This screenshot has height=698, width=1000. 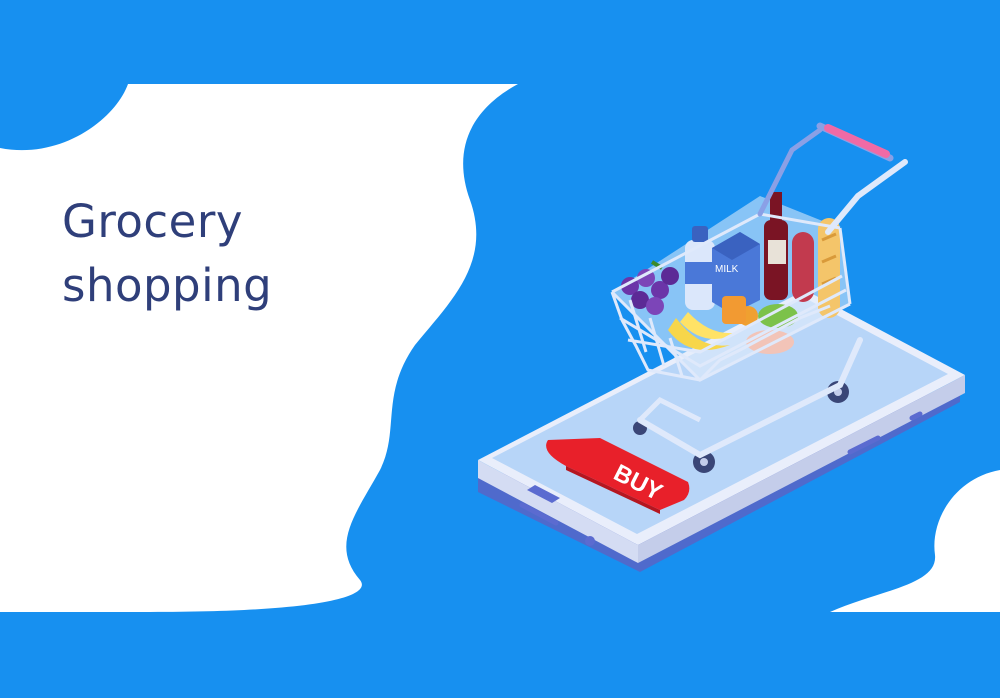 I want to click on milk-label: MILK, so click(x=727, y=269).